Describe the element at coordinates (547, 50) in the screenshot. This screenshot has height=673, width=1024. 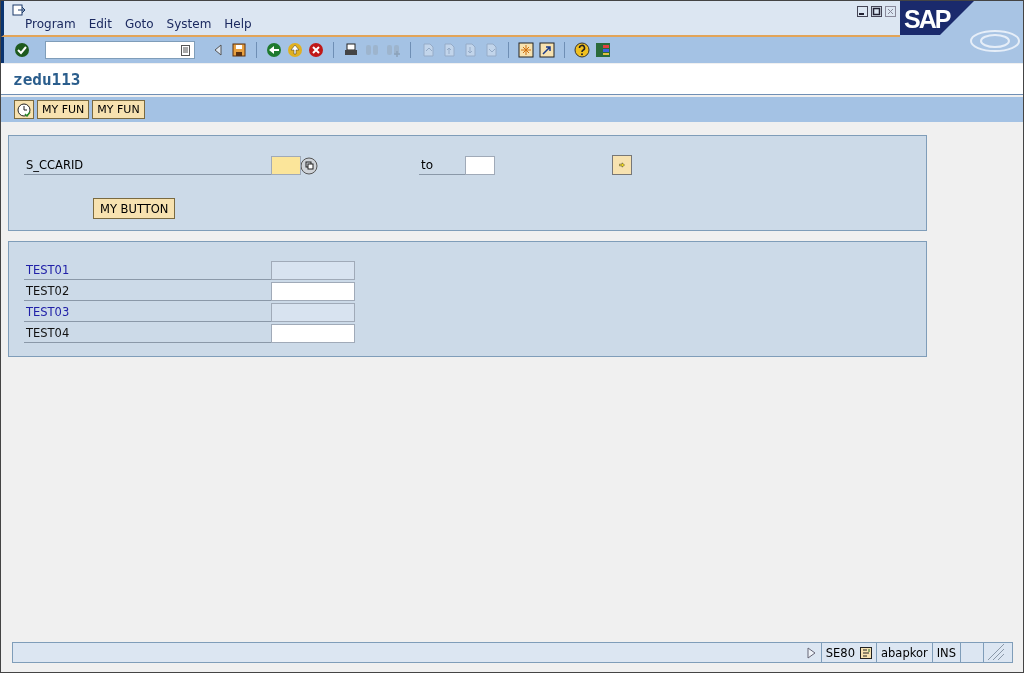
I see `shortcut-icon` at that location.